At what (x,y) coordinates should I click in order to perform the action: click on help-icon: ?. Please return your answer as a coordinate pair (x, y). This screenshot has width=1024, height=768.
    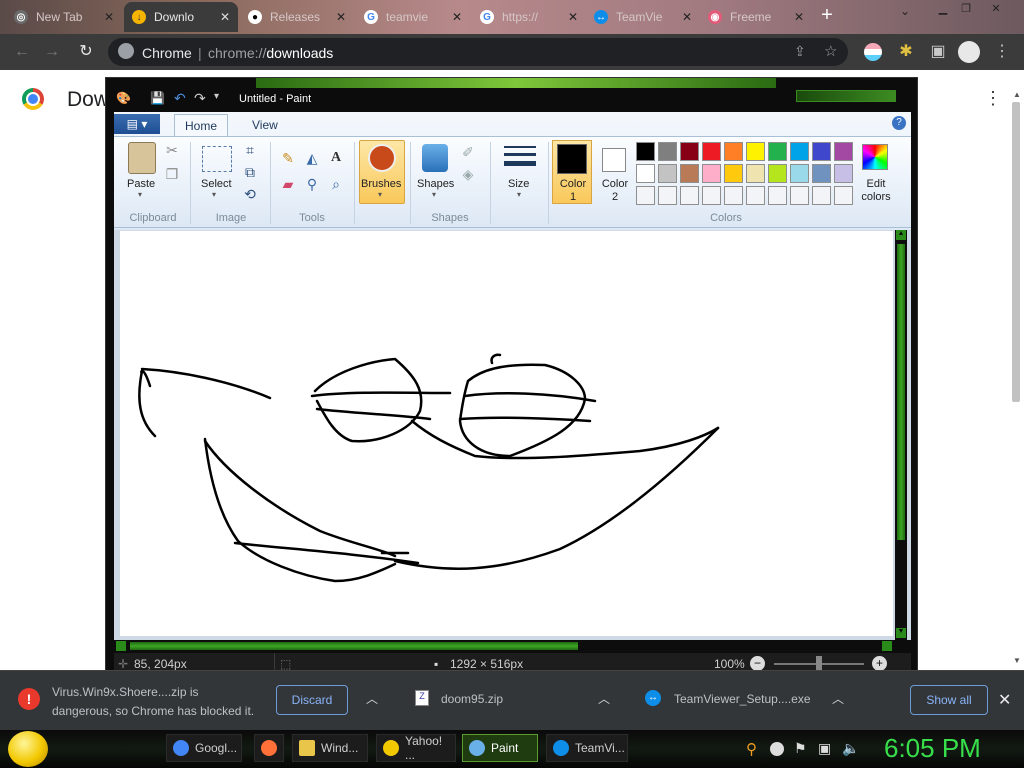
    Looking at the image, I should click on (899, 123).